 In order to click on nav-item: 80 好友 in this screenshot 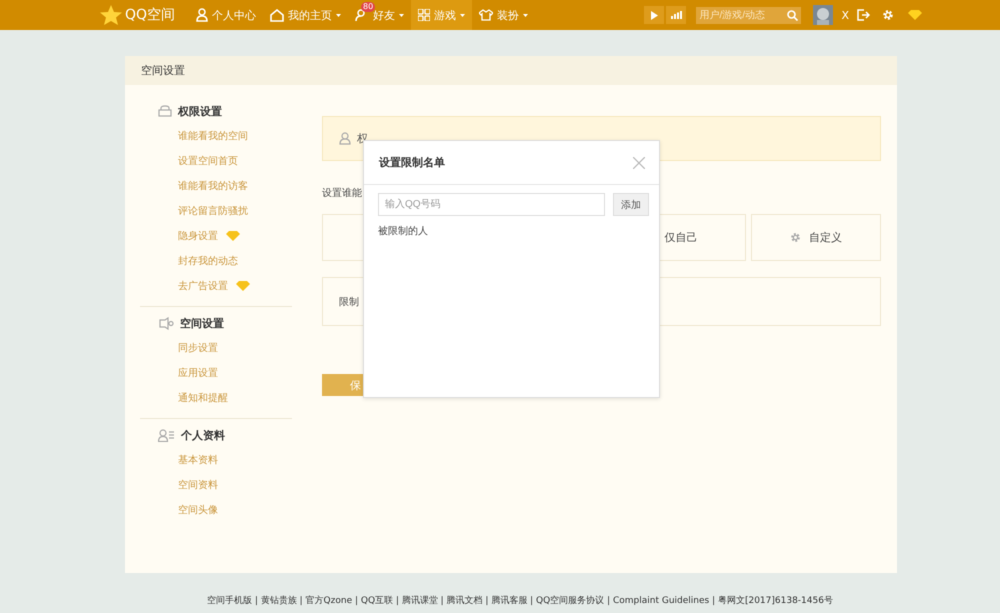, I will do `click(380, 15)`.